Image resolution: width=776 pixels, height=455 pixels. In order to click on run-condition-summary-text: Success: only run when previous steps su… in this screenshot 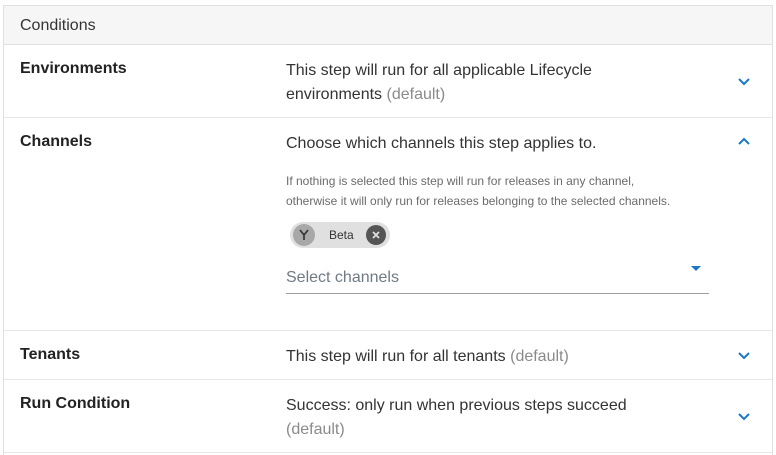, I will do `click(456, 405)`.